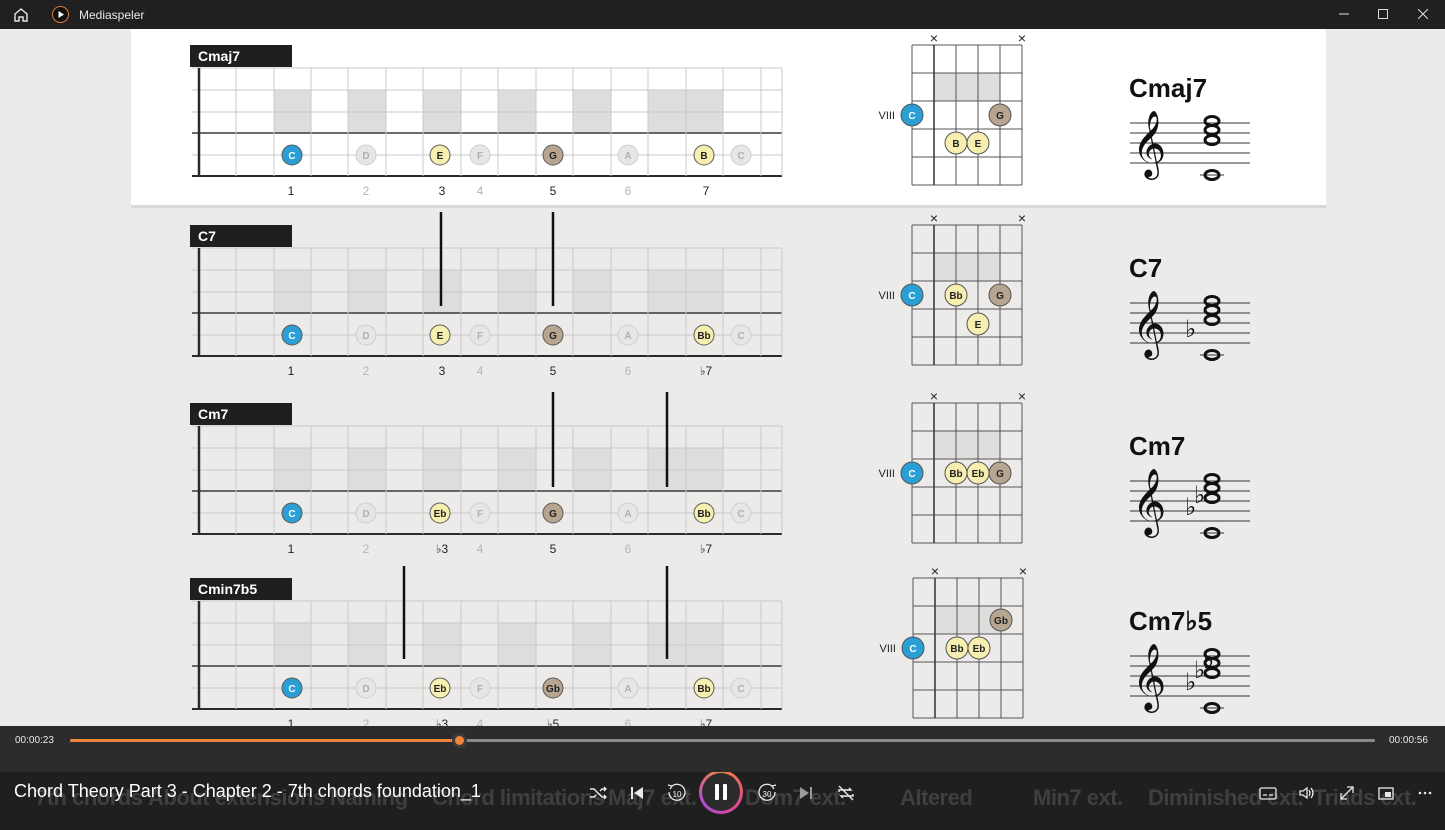 Image resolution: width=1445 pixels, height=830 pixels. Describe the element at coordinates (34, 740) in the screenshot. I see `elapsed-time: 00:00:23` at that location.